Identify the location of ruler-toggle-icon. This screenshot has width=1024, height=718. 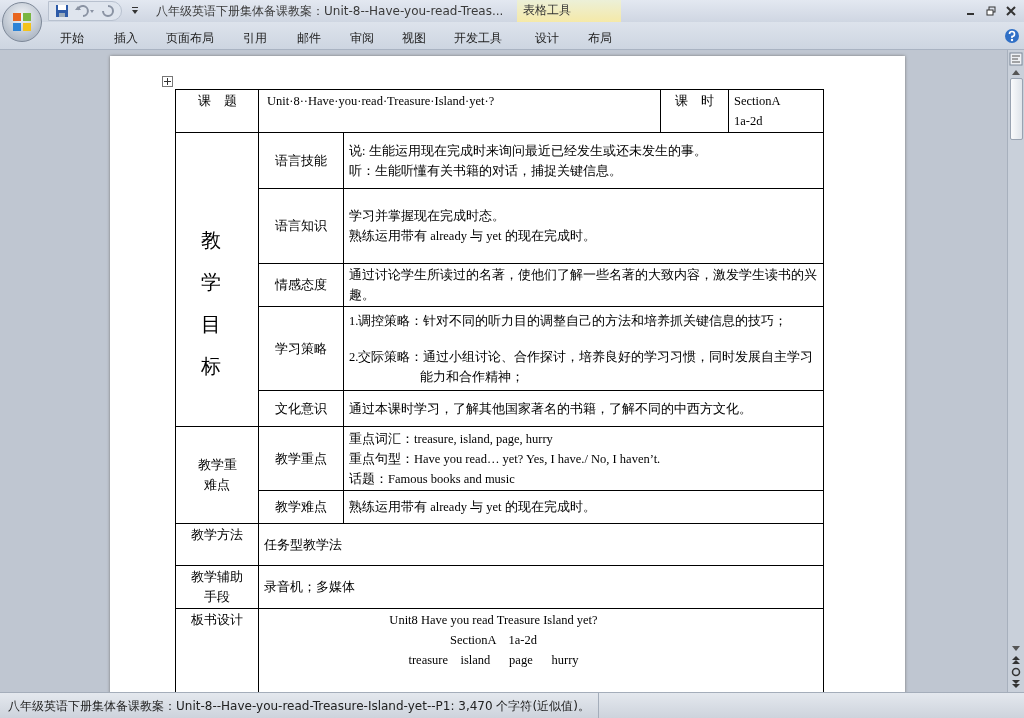
(1016, 59).